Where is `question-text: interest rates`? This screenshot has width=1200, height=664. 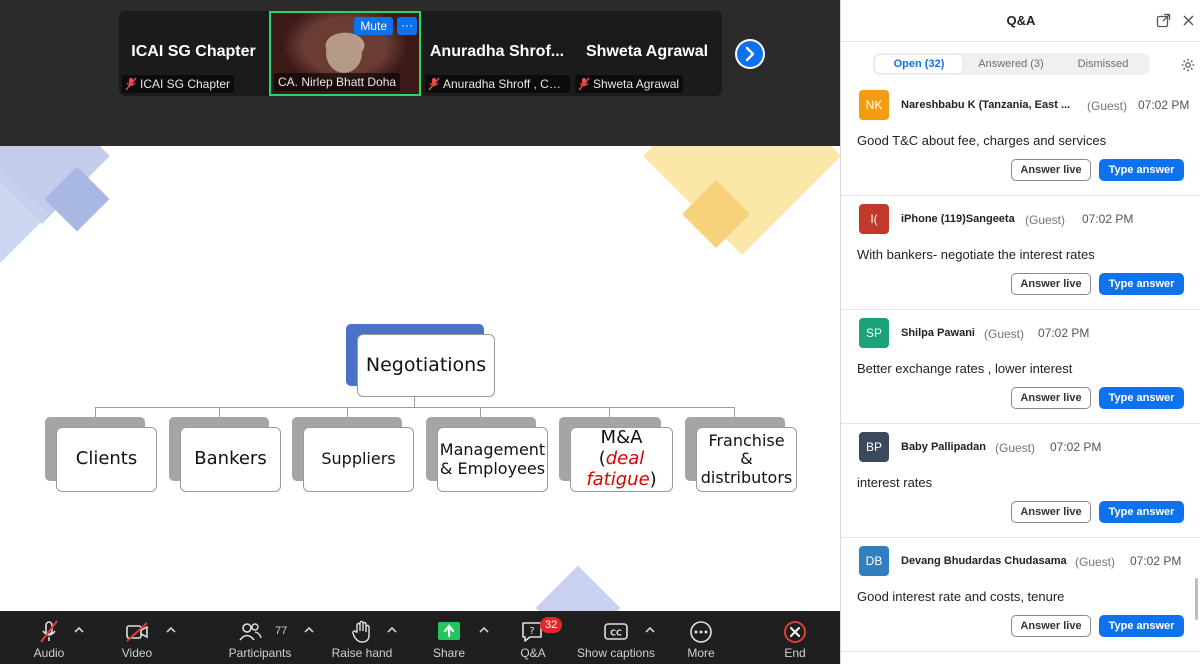
question-text: interest rates is located at coordinates (895, 482).